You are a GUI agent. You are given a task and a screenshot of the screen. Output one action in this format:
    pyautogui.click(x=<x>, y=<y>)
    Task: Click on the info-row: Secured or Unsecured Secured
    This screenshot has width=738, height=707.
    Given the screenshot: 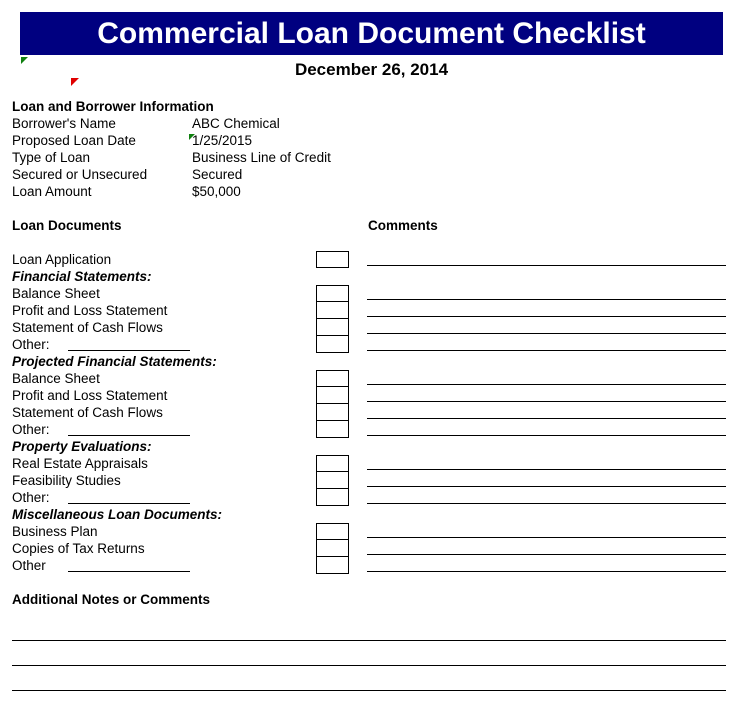 What is the action you would take?
    pyautogui.click(x=262, y=174)
    